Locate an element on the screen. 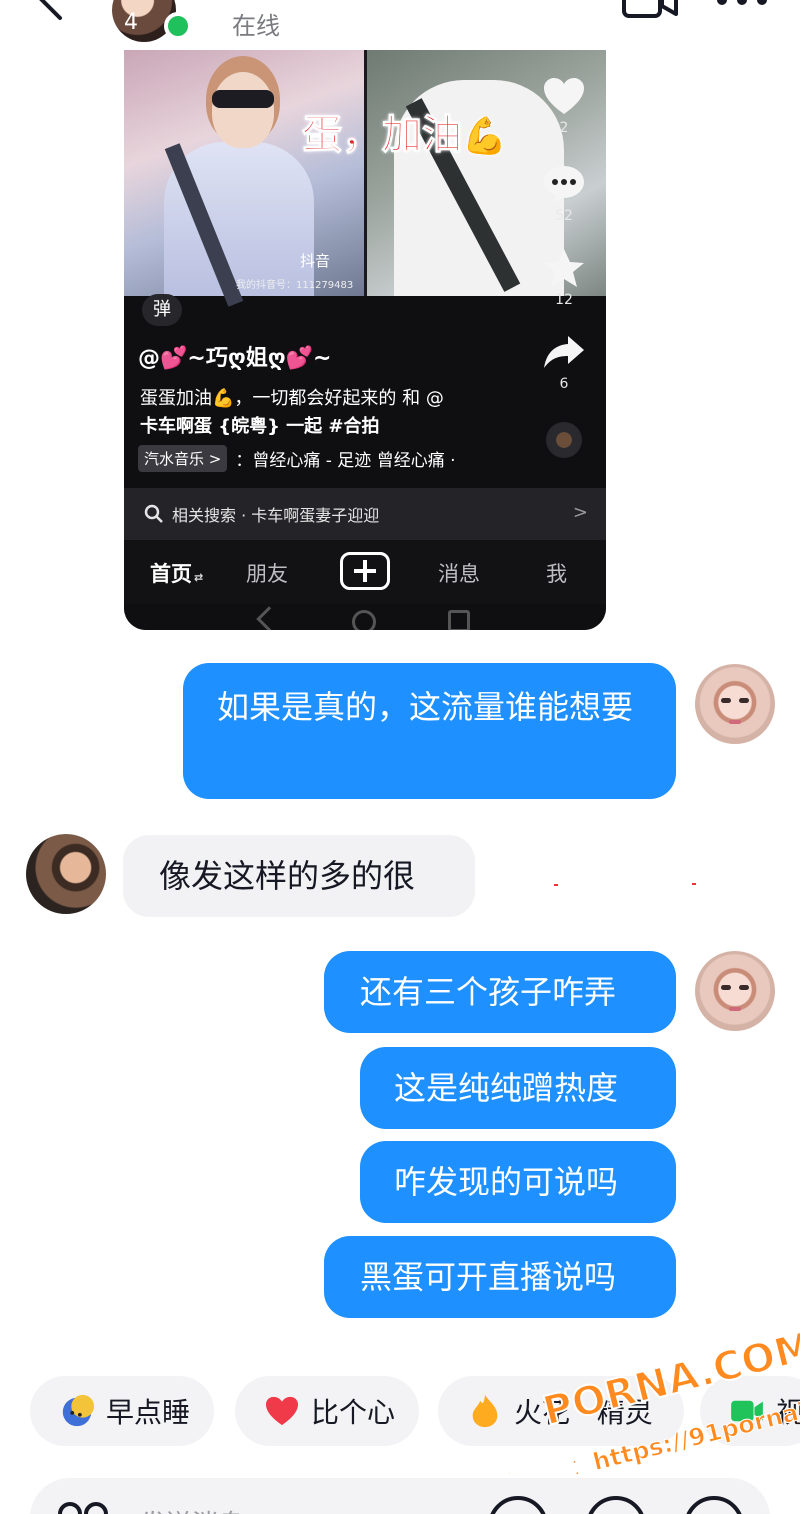 This screenshot has height=1514, width=800. share-count: 6 is located at coordinates (564, 384).